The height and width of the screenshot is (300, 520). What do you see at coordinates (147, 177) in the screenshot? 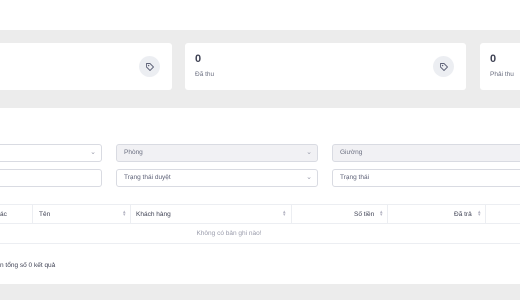
I see `approval-status-value: Trạng thái duyệt` at bounding box center [147, 177].